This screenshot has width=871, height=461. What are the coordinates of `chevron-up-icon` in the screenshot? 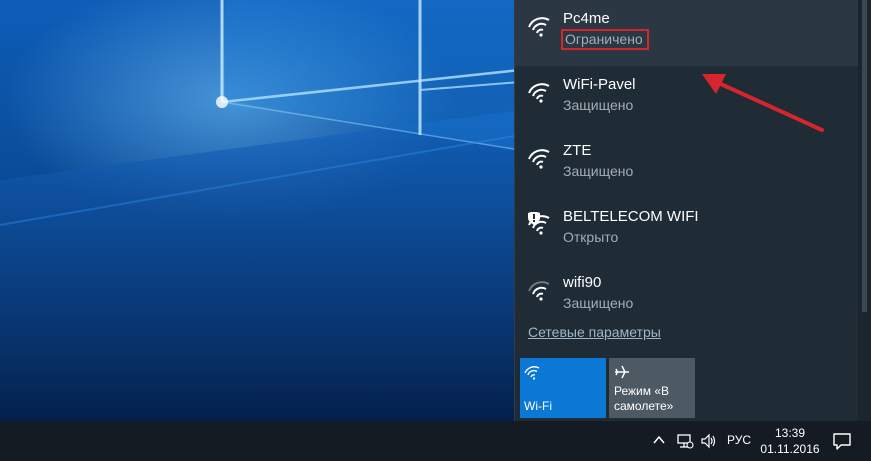 It's located at (659, 440).